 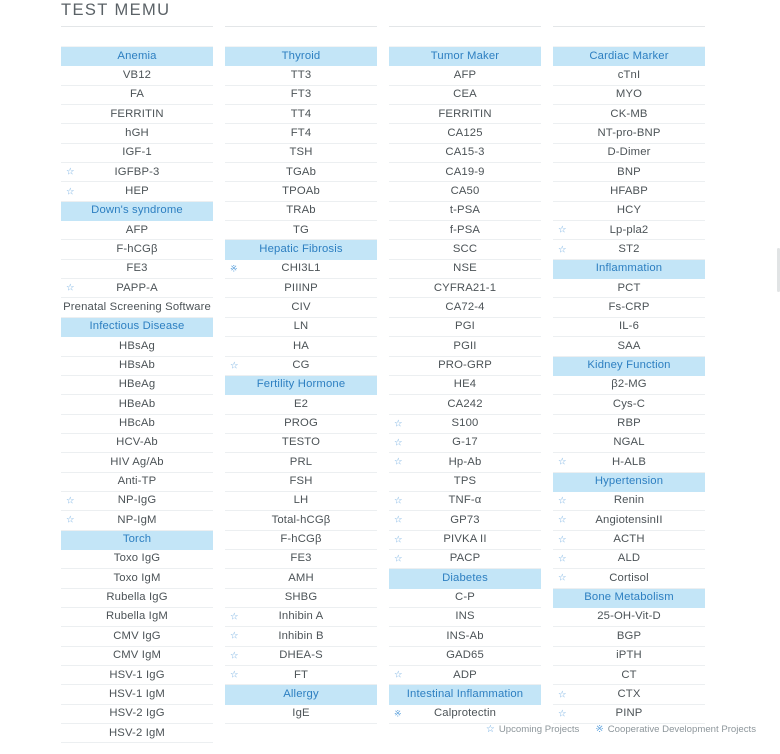 What do you see at coordinates (137, 405) in the screenshot?
I see `test-item-row: HBeAb` at bounding box center [137, 405].